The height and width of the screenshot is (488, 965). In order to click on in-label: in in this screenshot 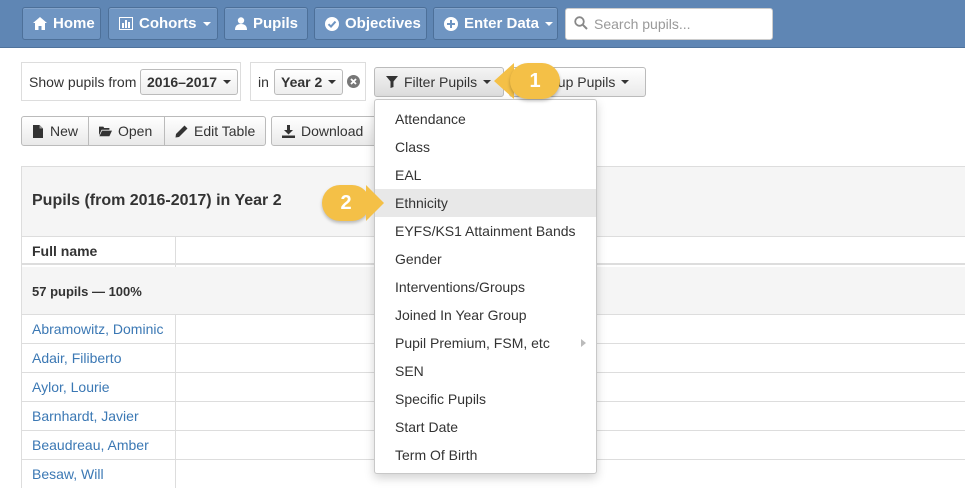, I will do `click(263, 82)`.